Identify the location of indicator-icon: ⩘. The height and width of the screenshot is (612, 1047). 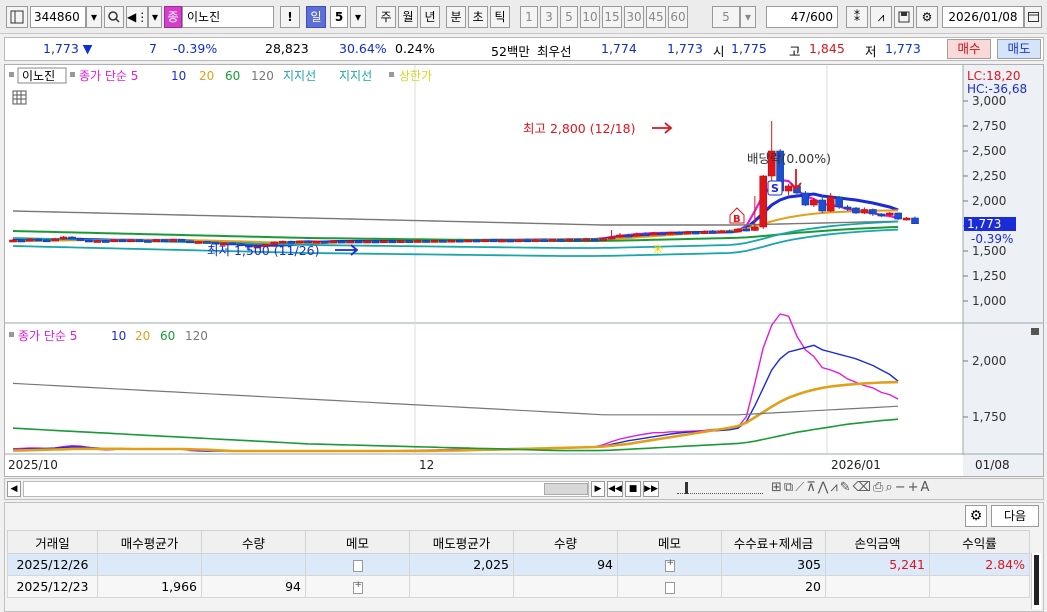
(881, 17).